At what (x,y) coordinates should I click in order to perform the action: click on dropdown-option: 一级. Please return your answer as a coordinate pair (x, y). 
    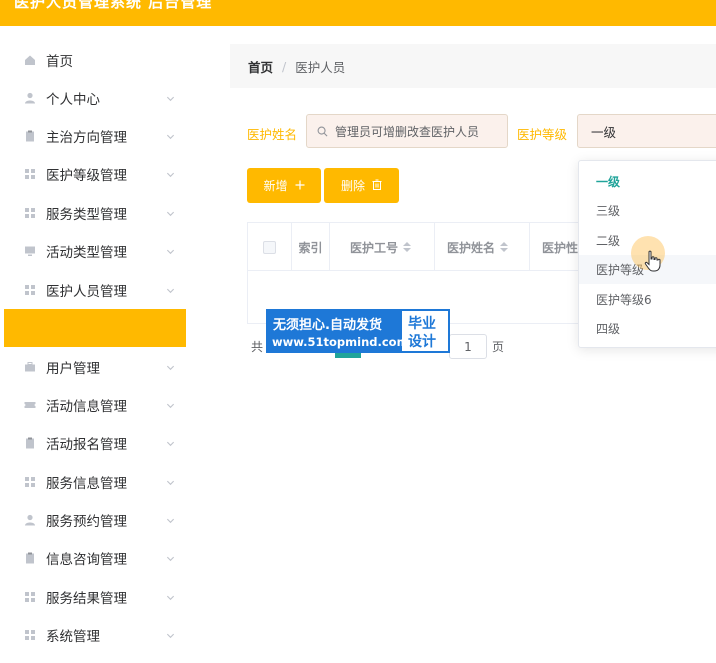
    Looking at the image, I should click on (647, 181).